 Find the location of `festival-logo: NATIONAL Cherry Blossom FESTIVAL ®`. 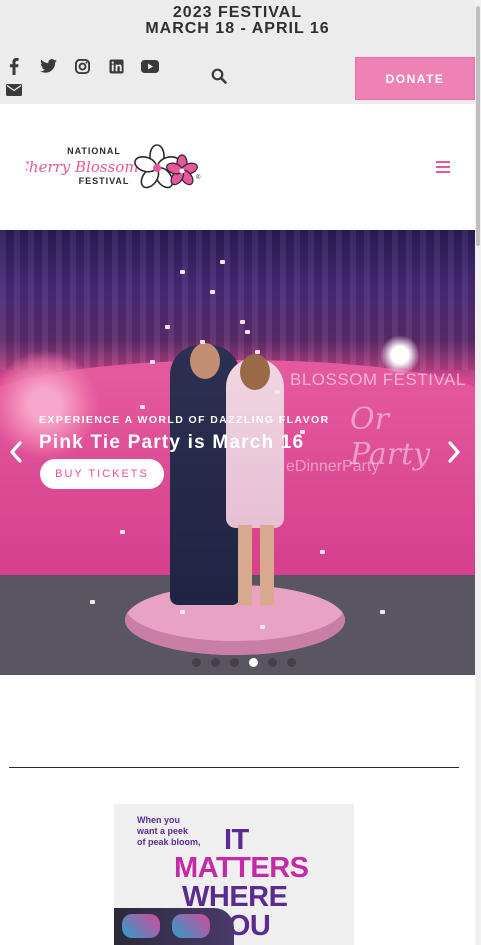

festival-logo: NATIONAL Cherry Blossom FESTIVAL ® is located at coordinates (110, 168).